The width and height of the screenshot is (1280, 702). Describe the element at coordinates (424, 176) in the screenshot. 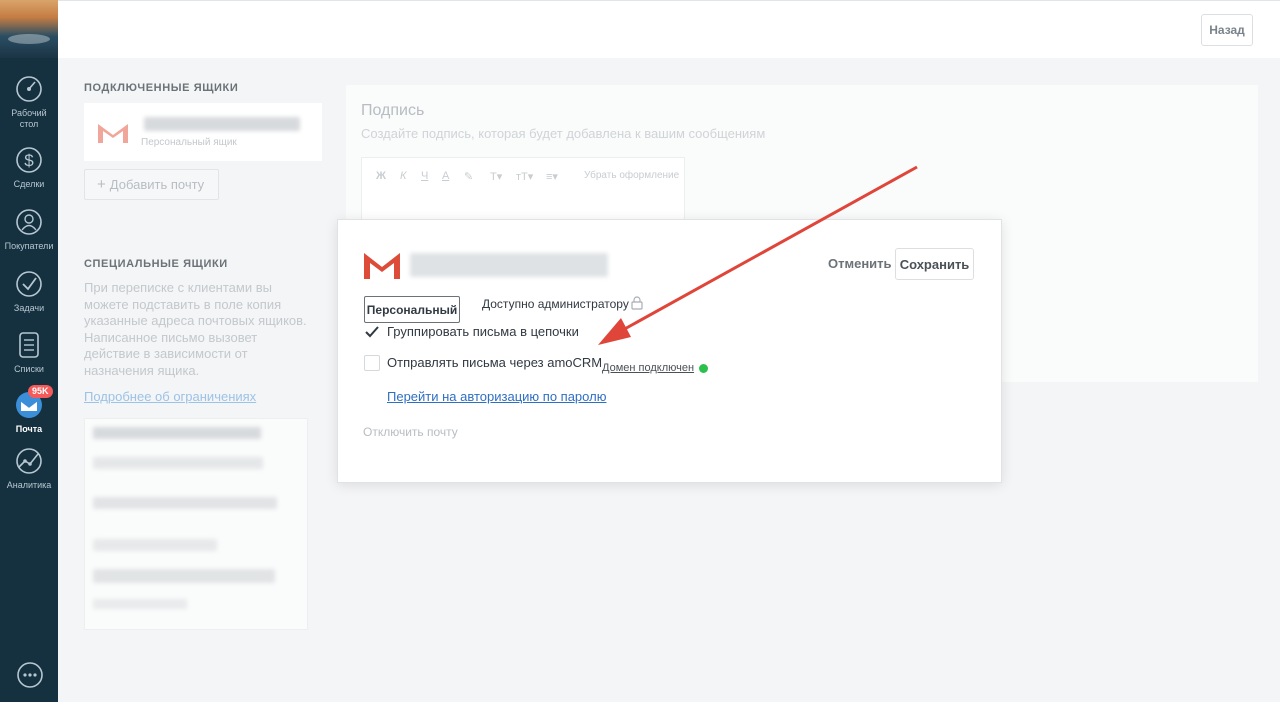

I see `underline-button: Ч` at that location.